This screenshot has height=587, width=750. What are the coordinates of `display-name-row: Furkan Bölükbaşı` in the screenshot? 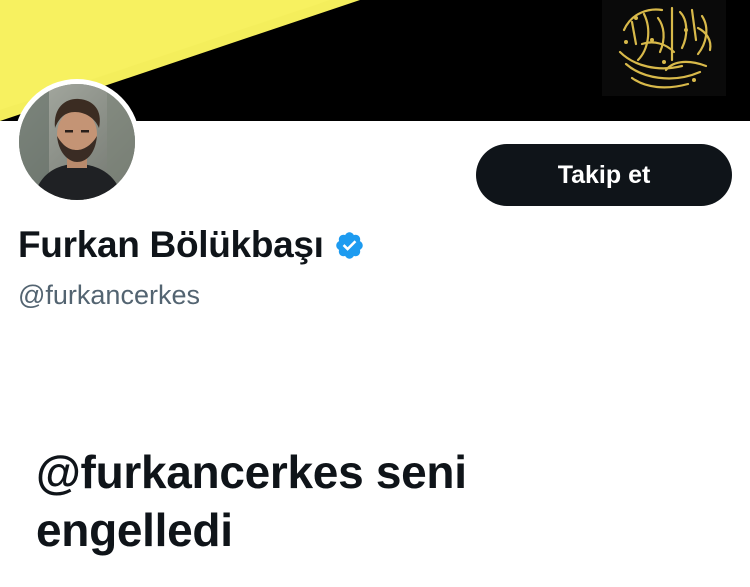 It's located at (191, 245).